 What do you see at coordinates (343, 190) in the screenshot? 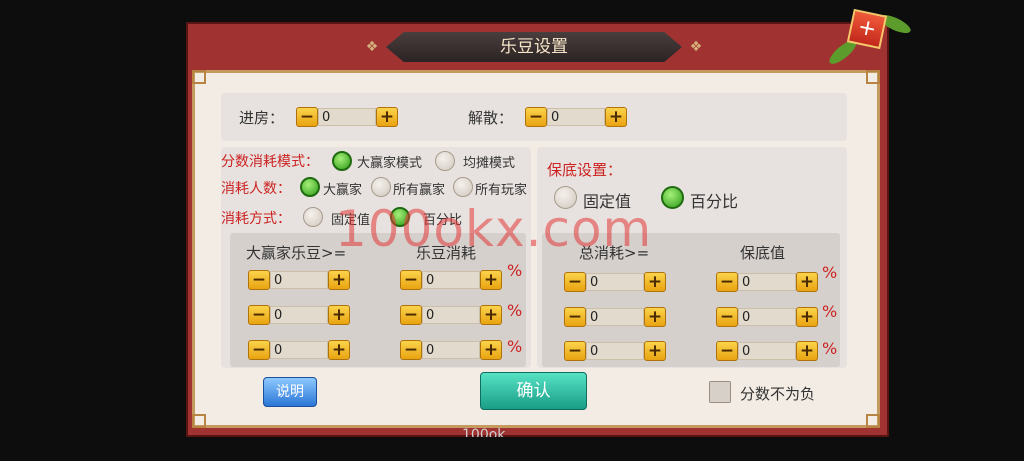
I see `option-big-winner: 大赢家` at bounding box center [343, 190].